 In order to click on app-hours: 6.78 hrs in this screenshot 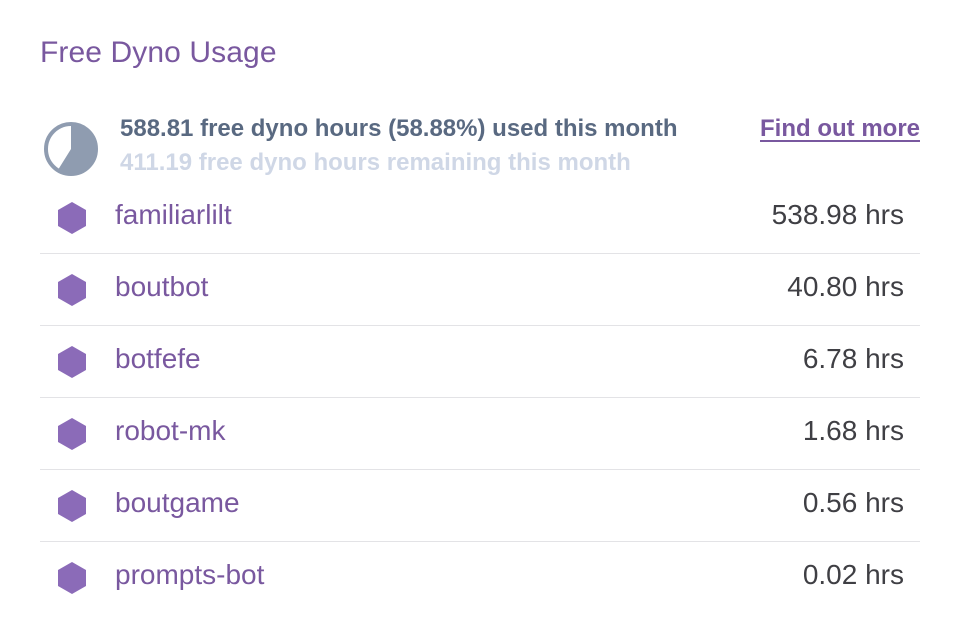, I will do `click(853, 358)`.